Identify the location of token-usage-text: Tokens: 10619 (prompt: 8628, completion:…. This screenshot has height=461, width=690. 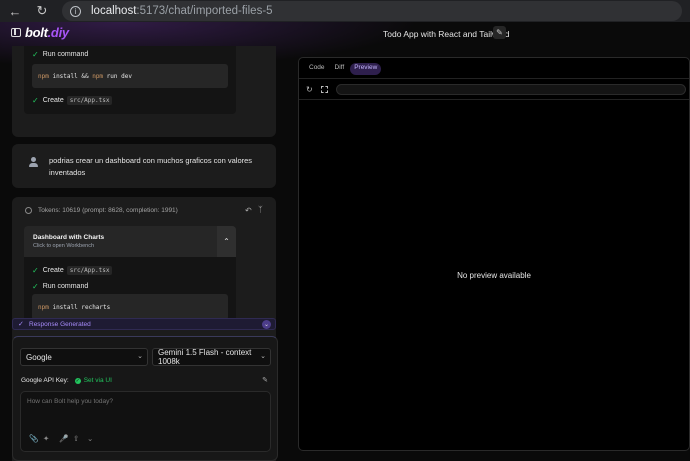
(108, 210).